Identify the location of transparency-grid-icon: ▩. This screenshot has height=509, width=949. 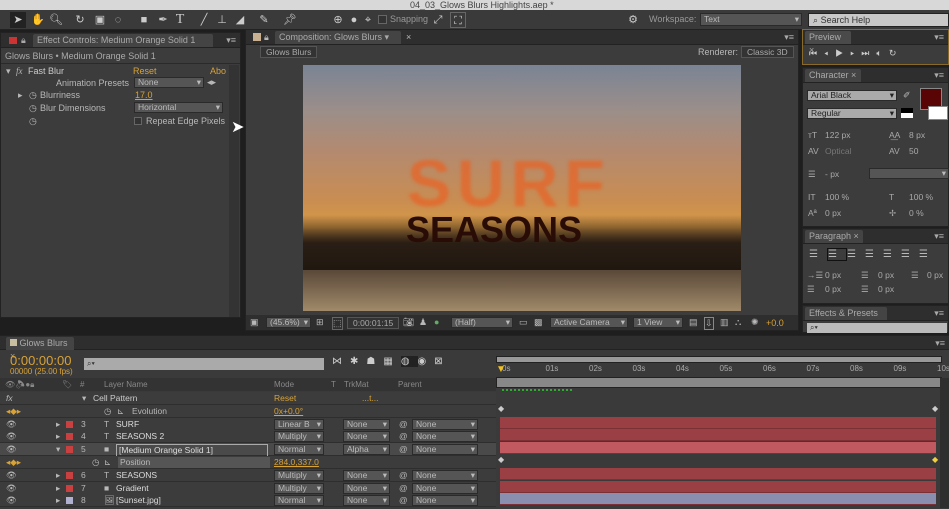
(538, 322).